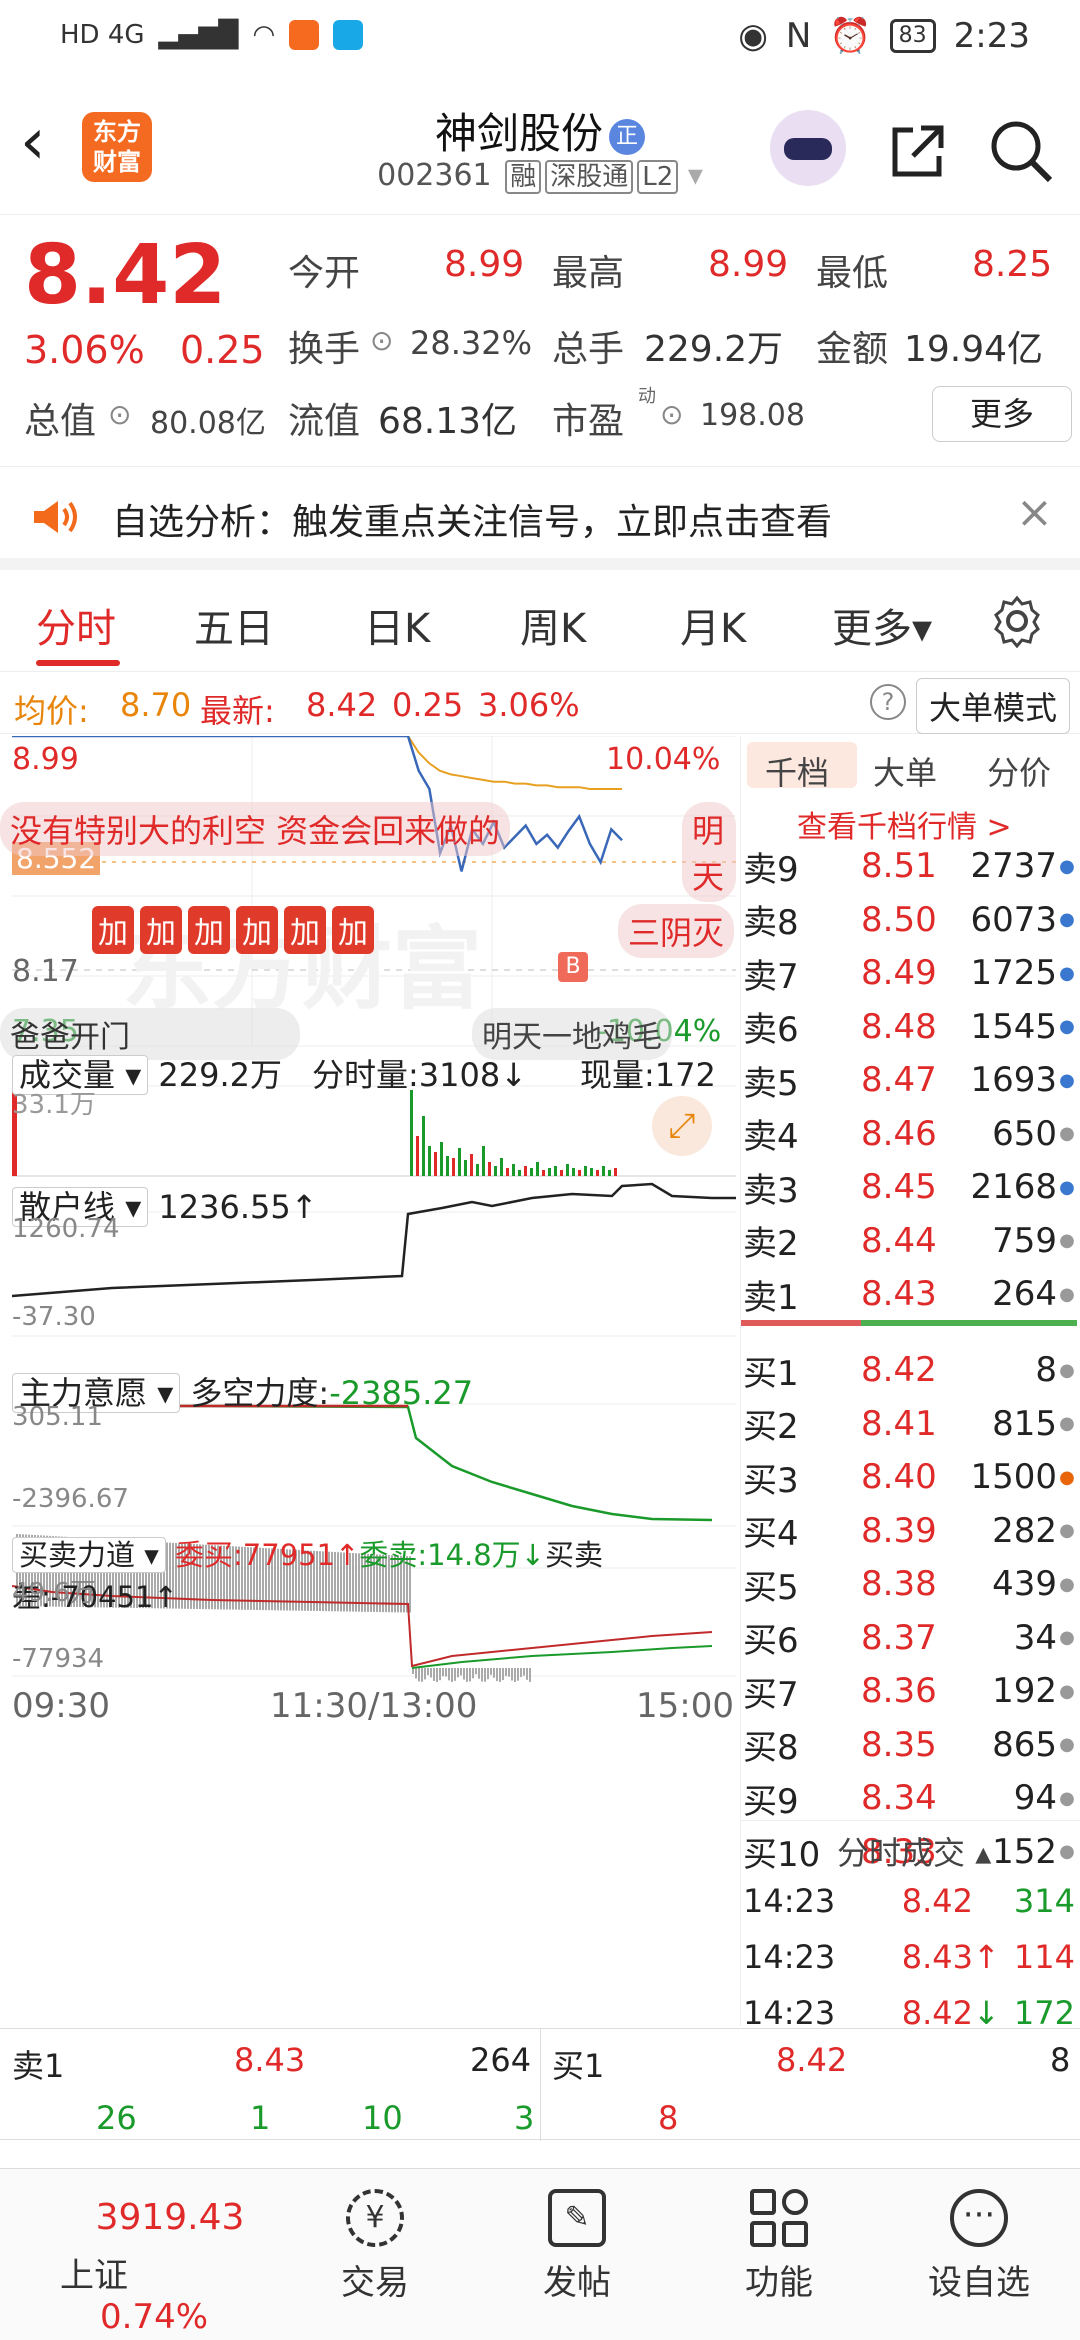 The height and width of the screenshot is (2340, 1080). I want to click on level-volume: 1545, so click(1013, 1026).